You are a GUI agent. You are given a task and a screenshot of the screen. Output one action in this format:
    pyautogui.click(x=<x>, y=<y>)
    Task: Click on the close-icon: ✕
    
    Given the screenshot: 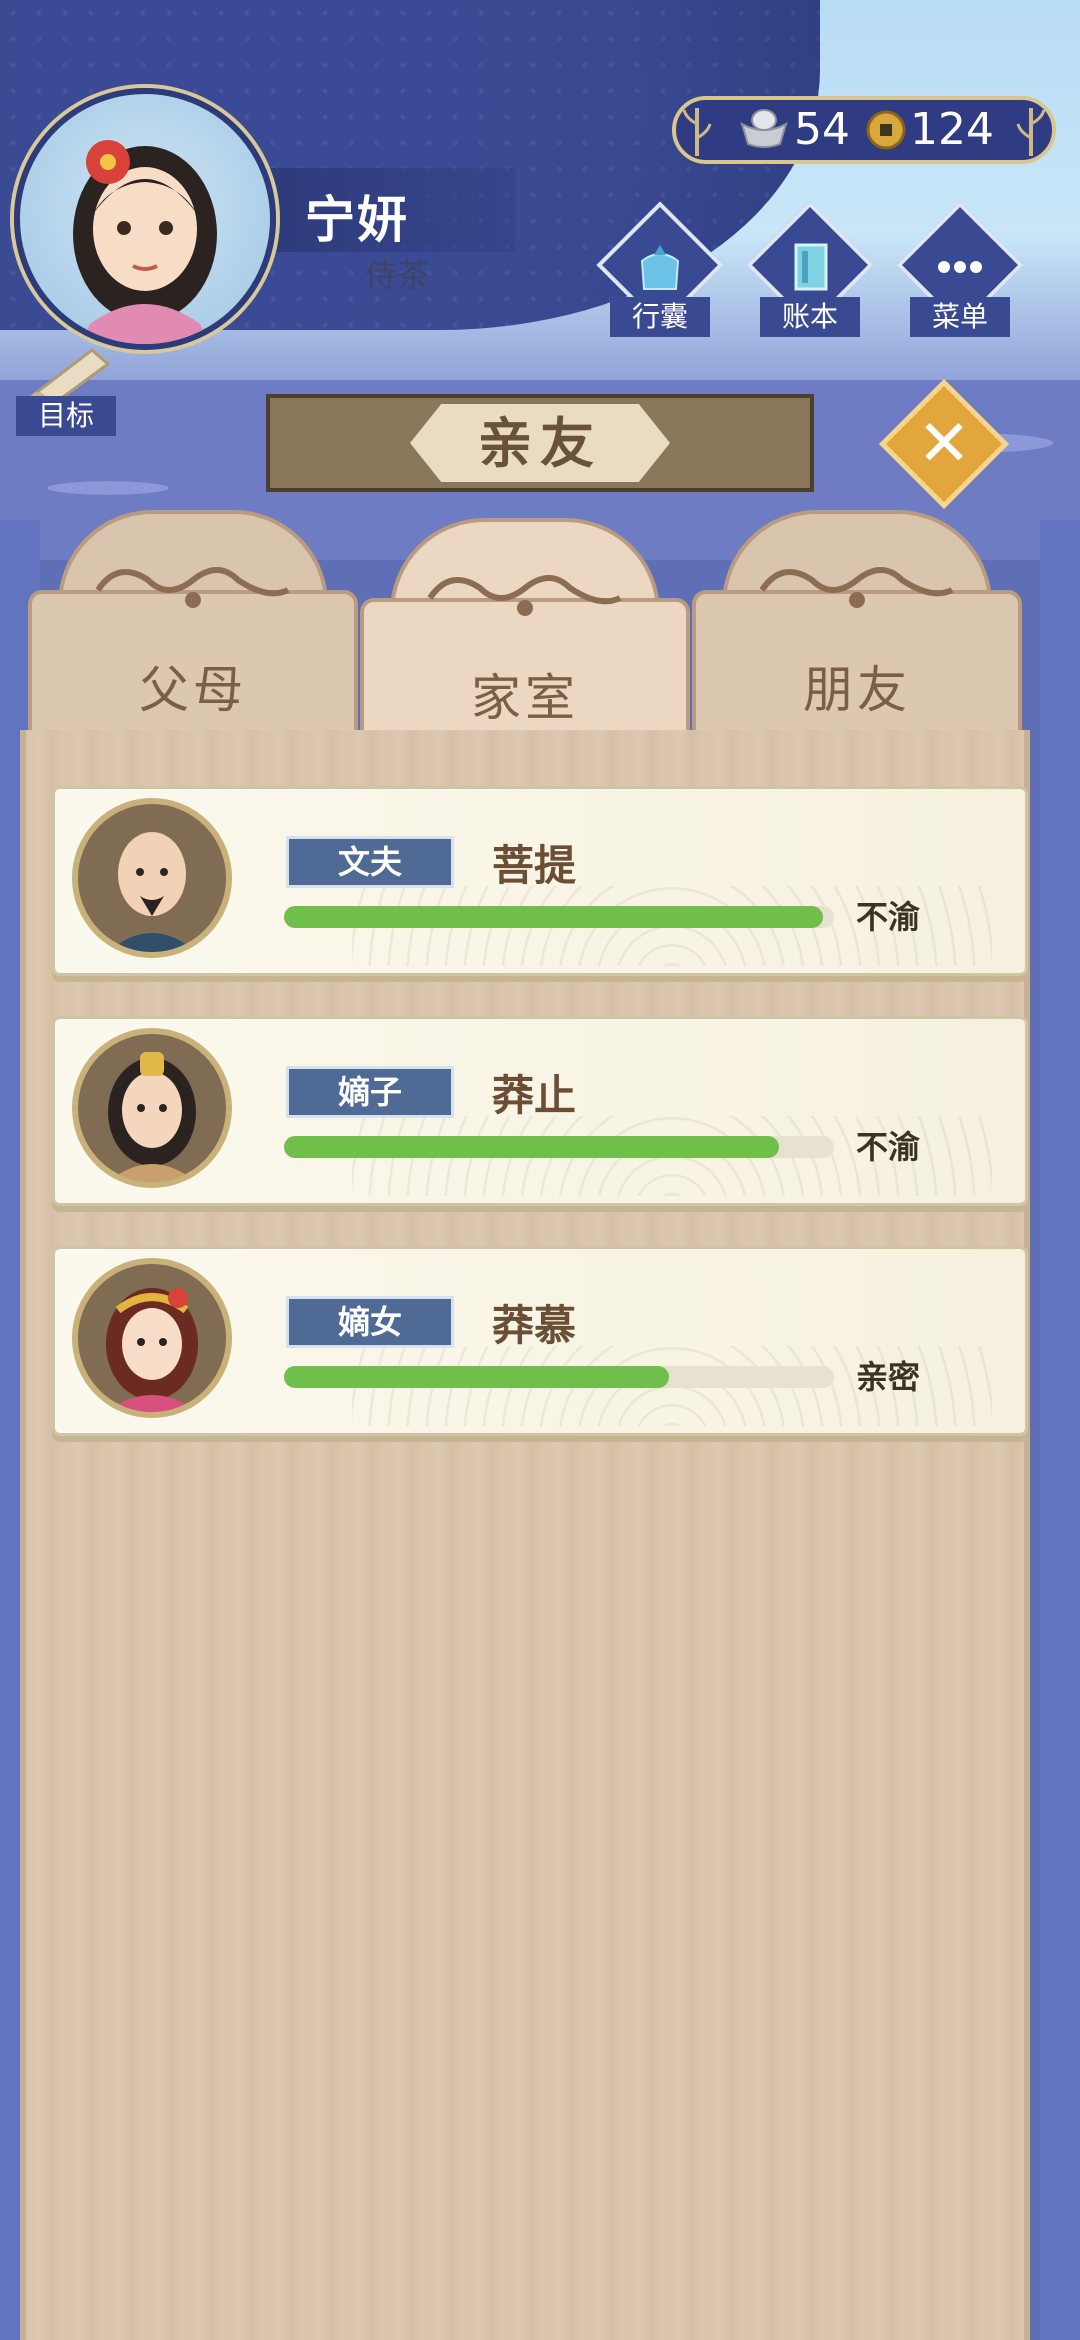 What is the action you would take?
    pyautogui.click(x=944, y=444)
    